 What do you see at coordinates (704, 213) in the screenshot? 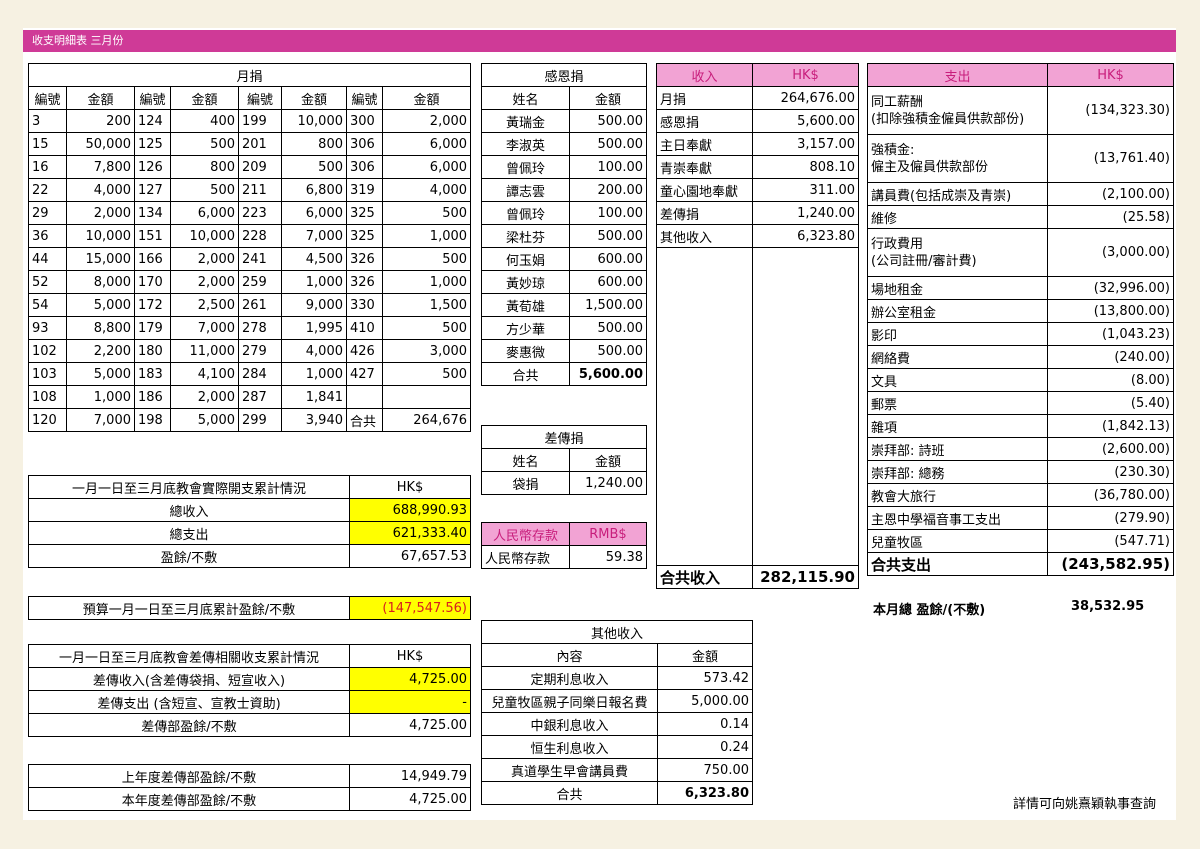
I see `income-item: 差傳捐` at bounding box center [704, 213].